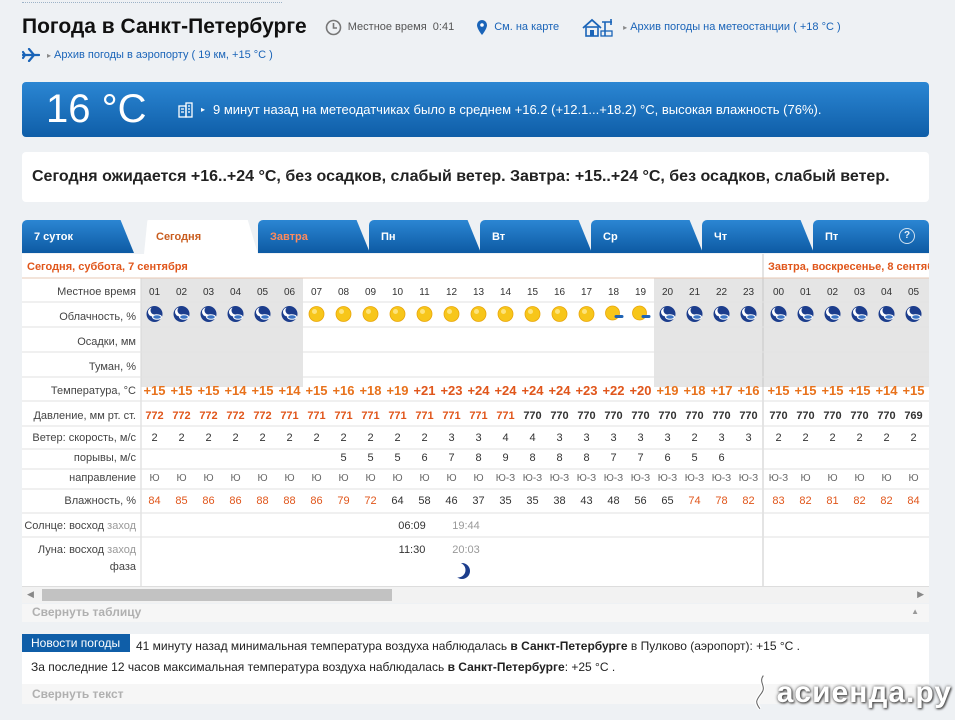 The image size is (955, 720). What do you see at coordinates (107, 267) in the screenshot?
I see `today-header: Сегодня, суббота, 7 сентября` at bounding box center [107, 267].